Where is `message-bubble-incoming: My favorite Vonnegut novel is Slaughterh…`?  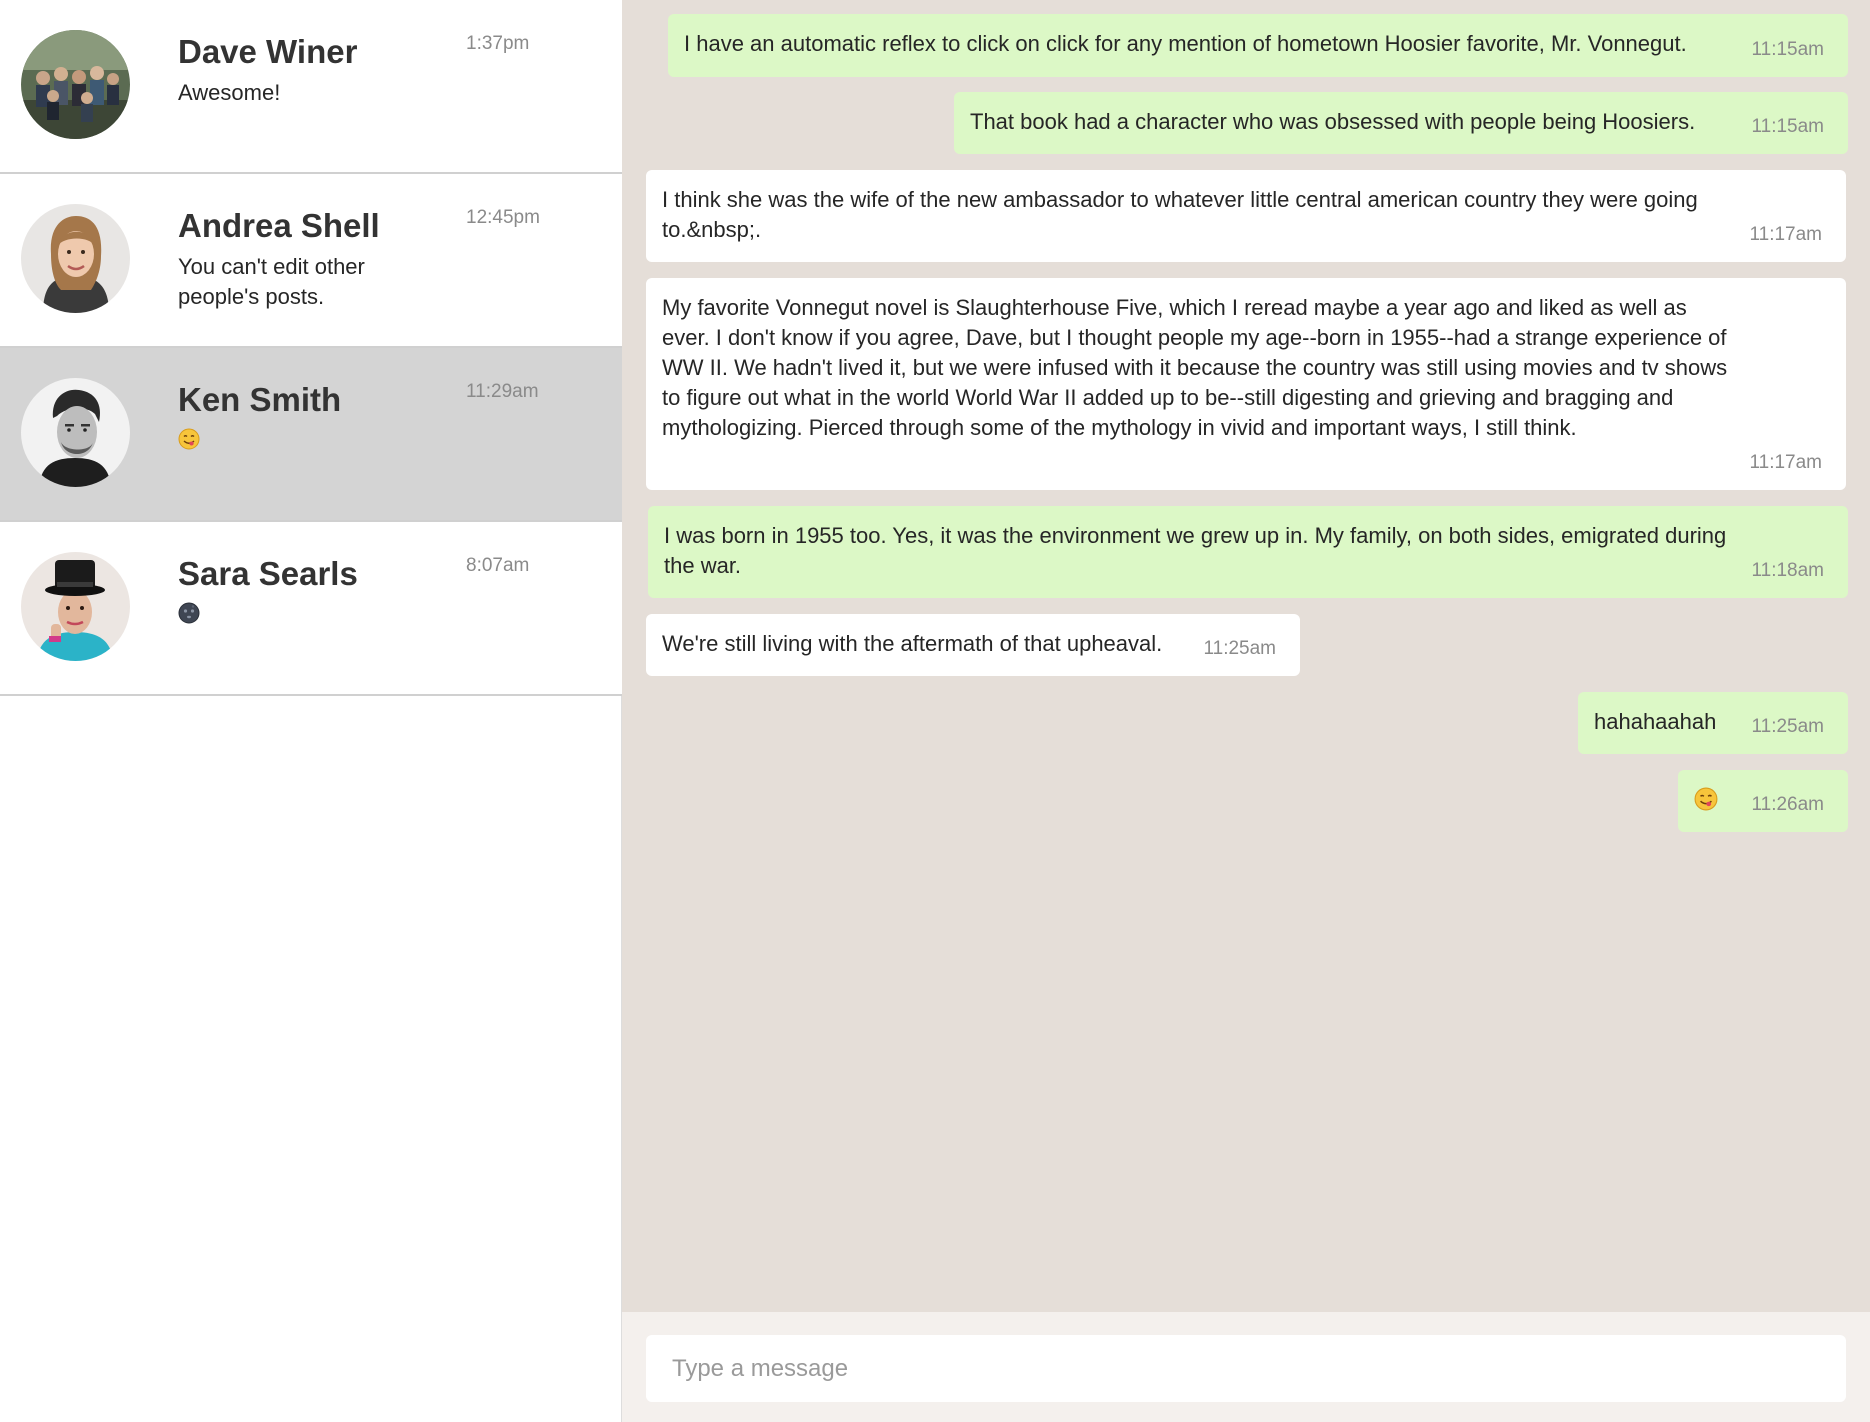
message-bubble-incoming: My favorite Vonnegut novel is Slaughterh… is located at coordinates (1246, 384).